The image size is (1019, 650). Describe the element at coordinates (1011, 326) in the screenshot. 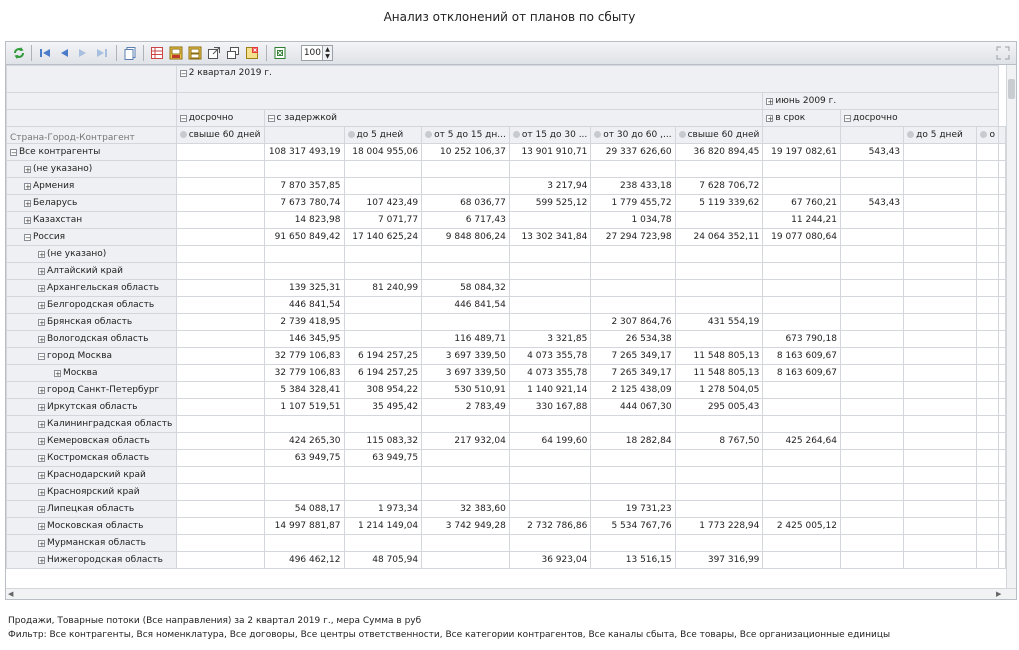

I see `vertical-scrollbar` at that location.